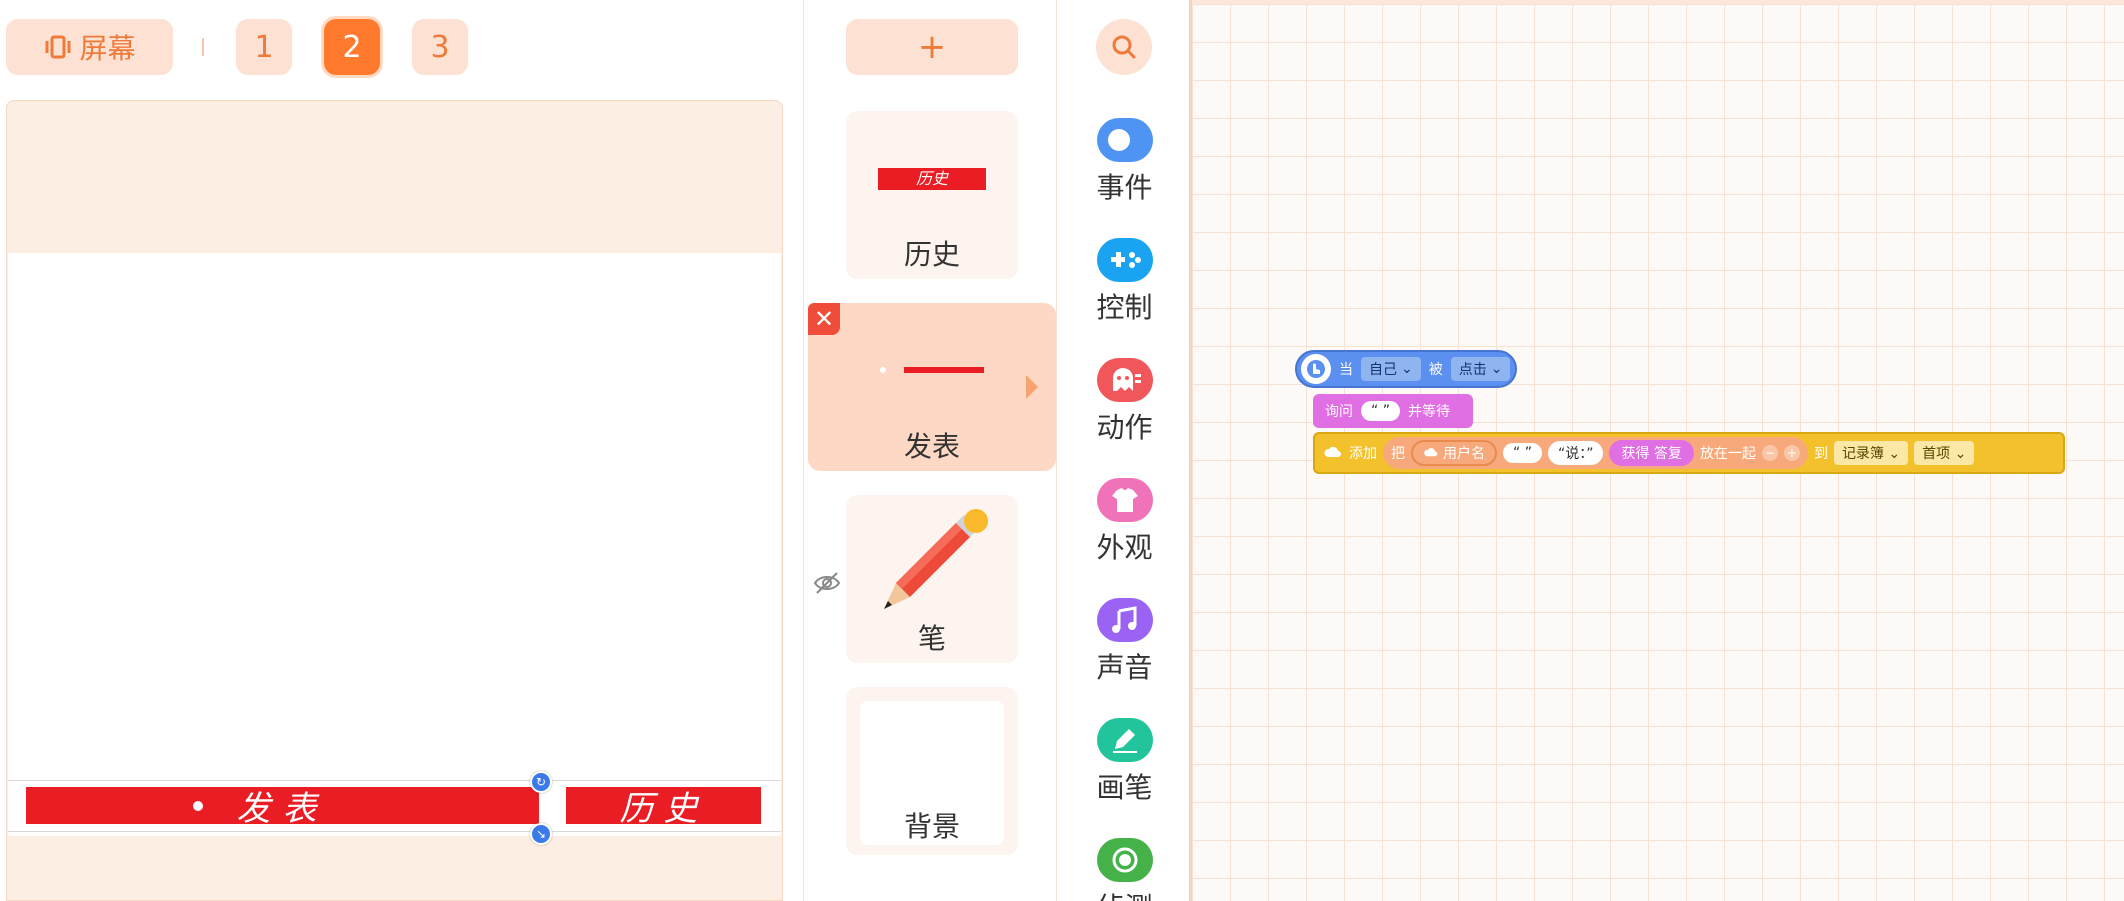 The width and height of the screenshot is (2124, 901). What do you see at coordinates (1124, 547) in the screenshot?
I see `category-label: 外观` at bounding box center [1124, 547].